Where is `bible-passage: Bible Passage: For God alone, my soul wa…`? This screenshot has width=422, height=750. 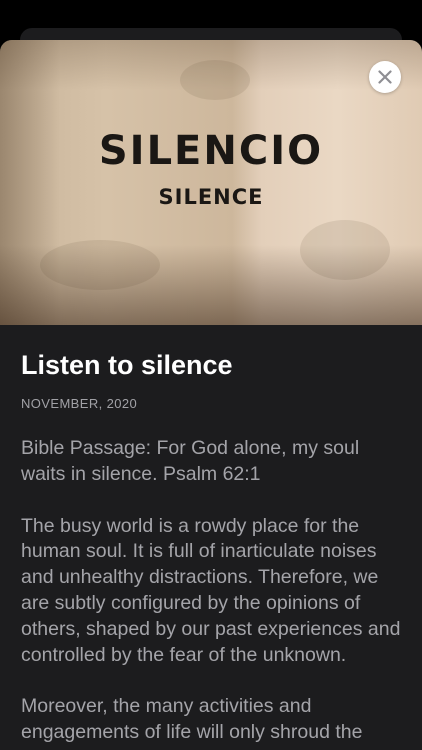
bible-passage: Bible Passage: For God alone, my soul wa… is located at coordinates (190, 461).